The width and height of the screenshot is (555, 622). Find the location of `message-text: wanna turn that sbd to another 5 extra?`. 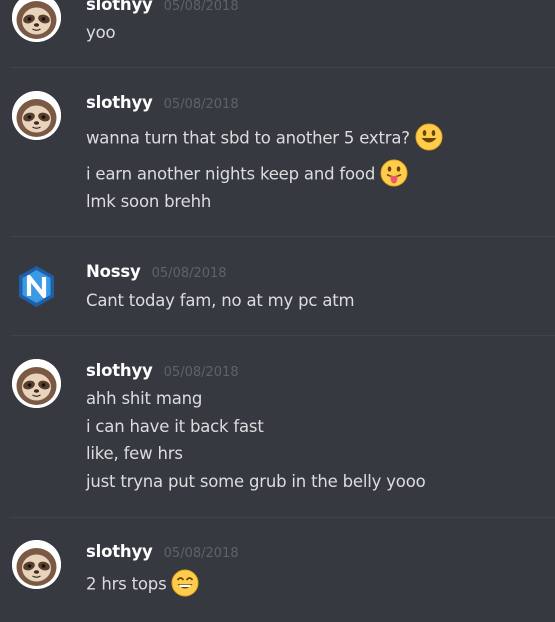

message-text: wanna turn that sbd to another 5 extra? is located at coordinates (264, 139).